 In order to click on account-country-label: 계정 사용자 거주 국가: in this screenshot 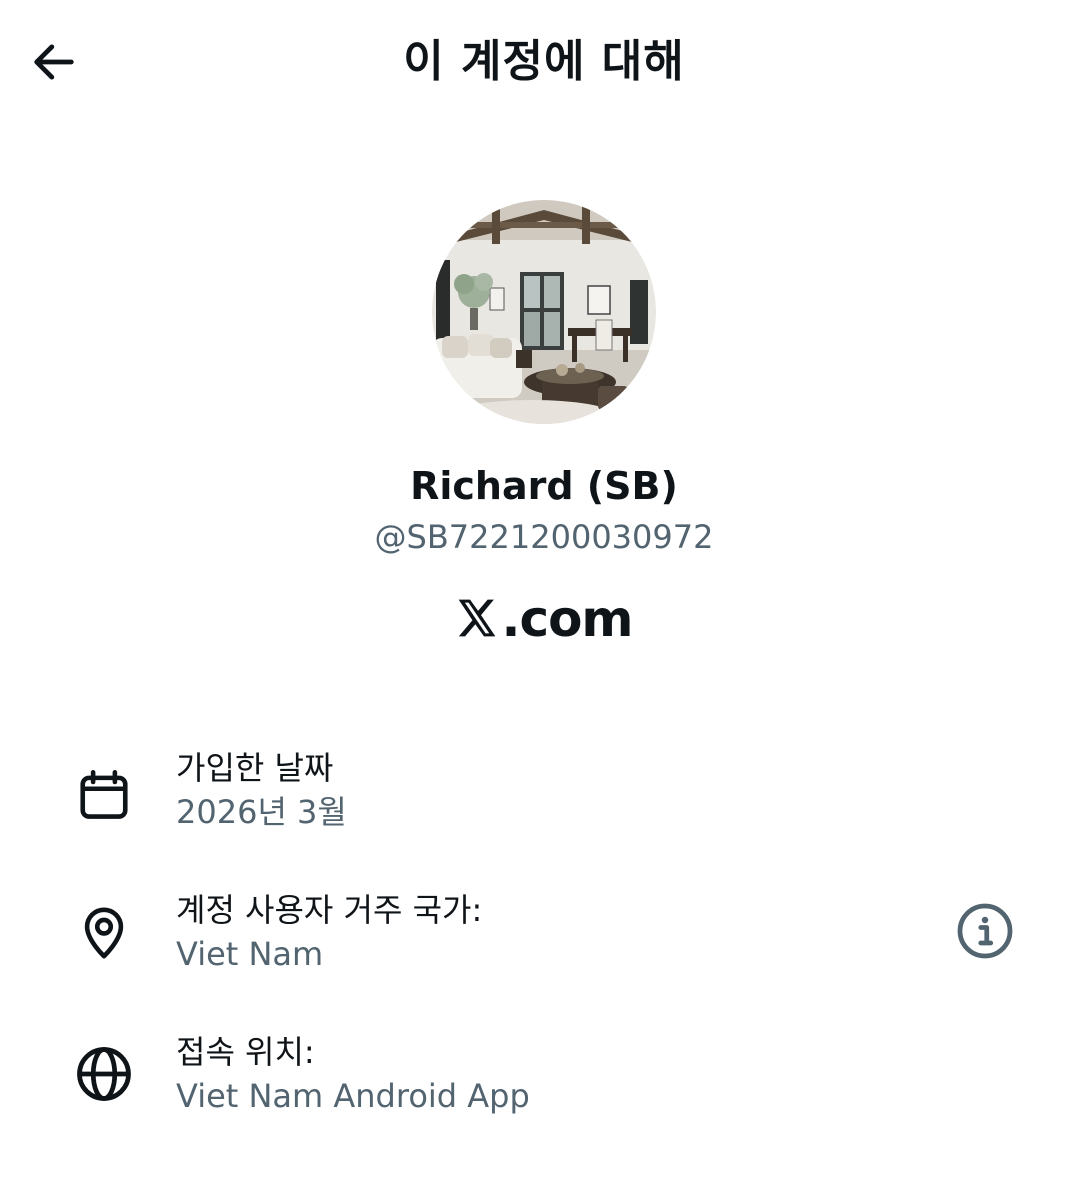, I will do `click(329, 910)`.